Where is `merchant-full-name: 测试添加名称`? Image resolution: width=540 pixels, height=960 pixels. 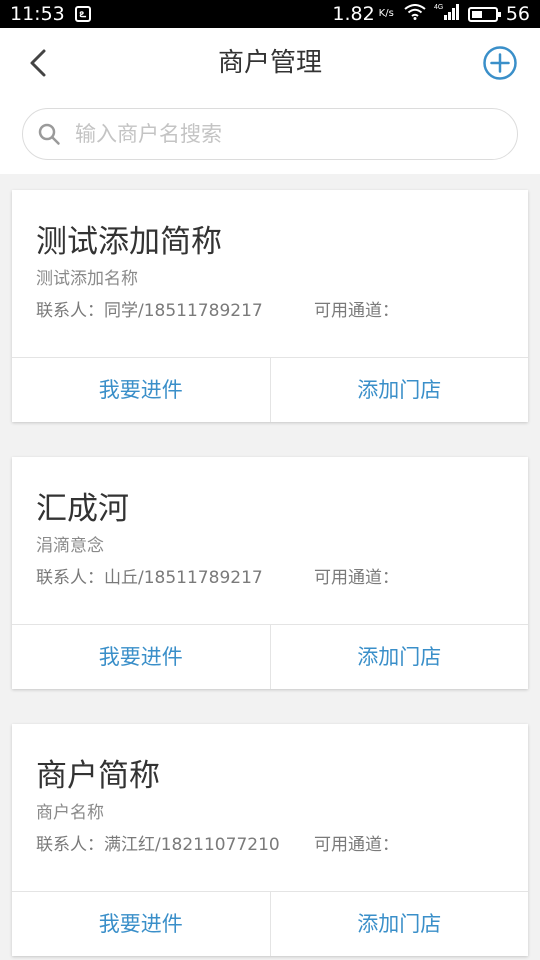
merchant-full-name: 测试添加名称 is located at coordinates (87, 279).